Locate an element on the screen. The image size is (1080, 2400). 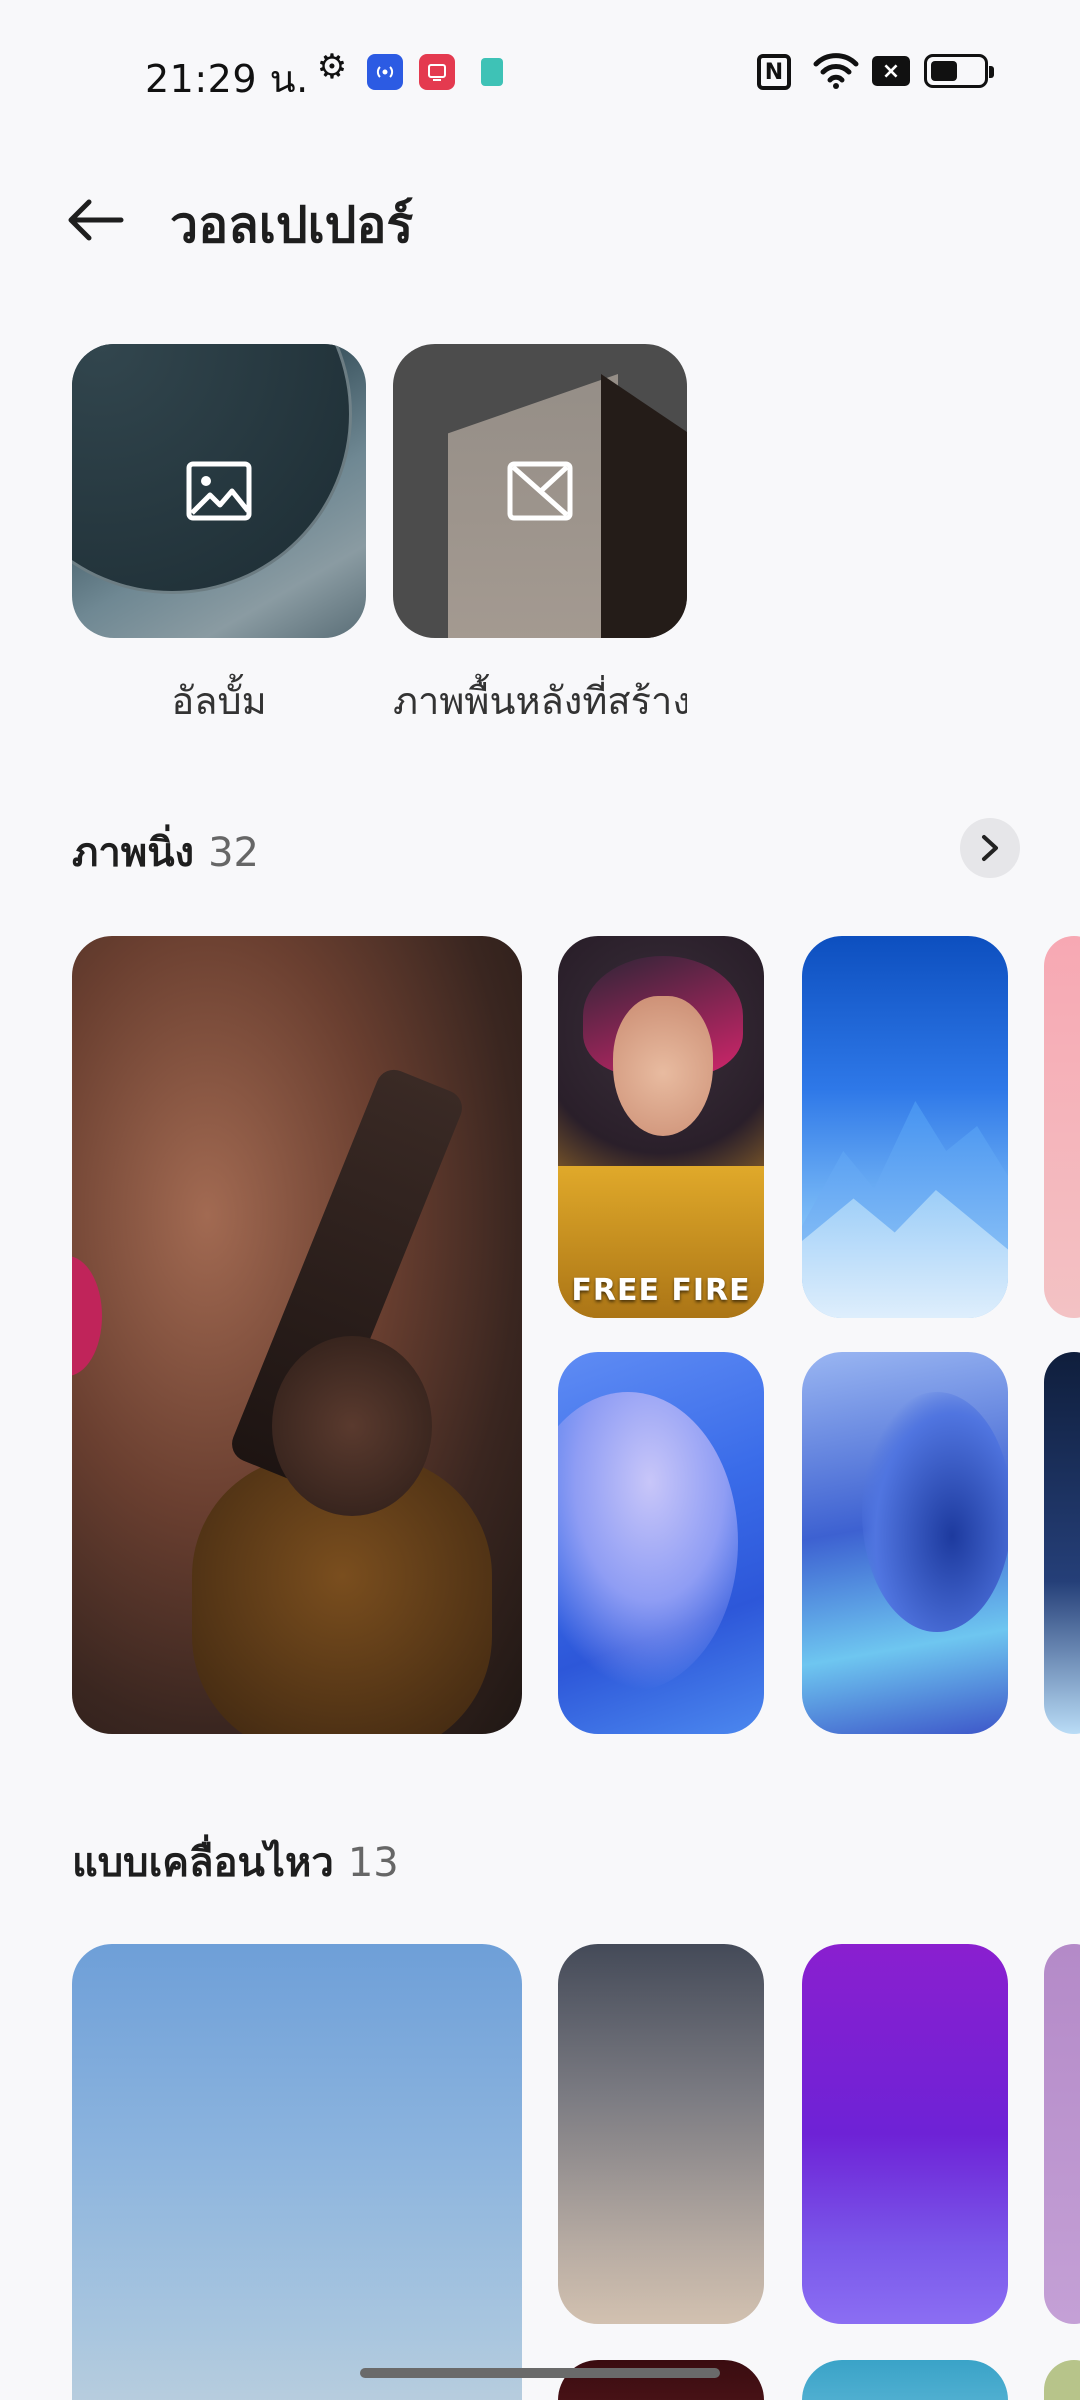
wifi-icon is located at coordinates (836, 72).